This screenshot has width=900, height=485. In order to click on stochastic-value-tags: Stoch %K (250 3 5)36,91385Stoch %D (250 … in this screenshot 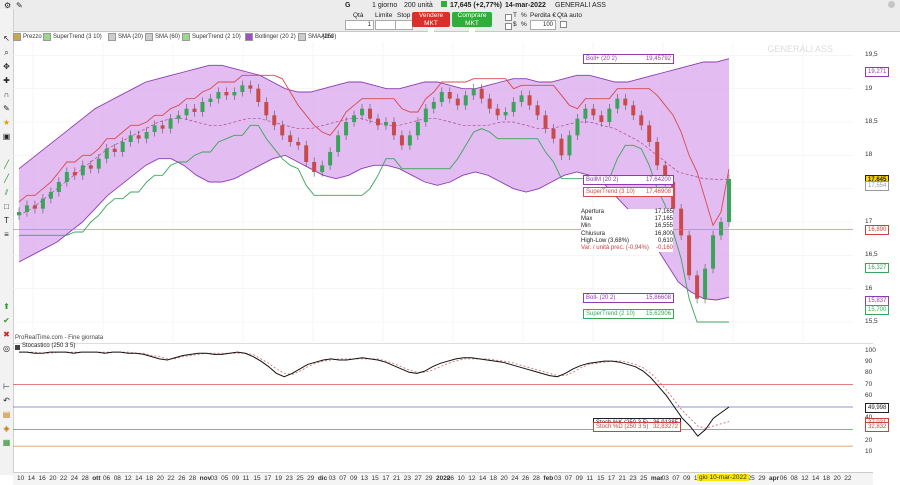, I will do `click(347, 388)`.